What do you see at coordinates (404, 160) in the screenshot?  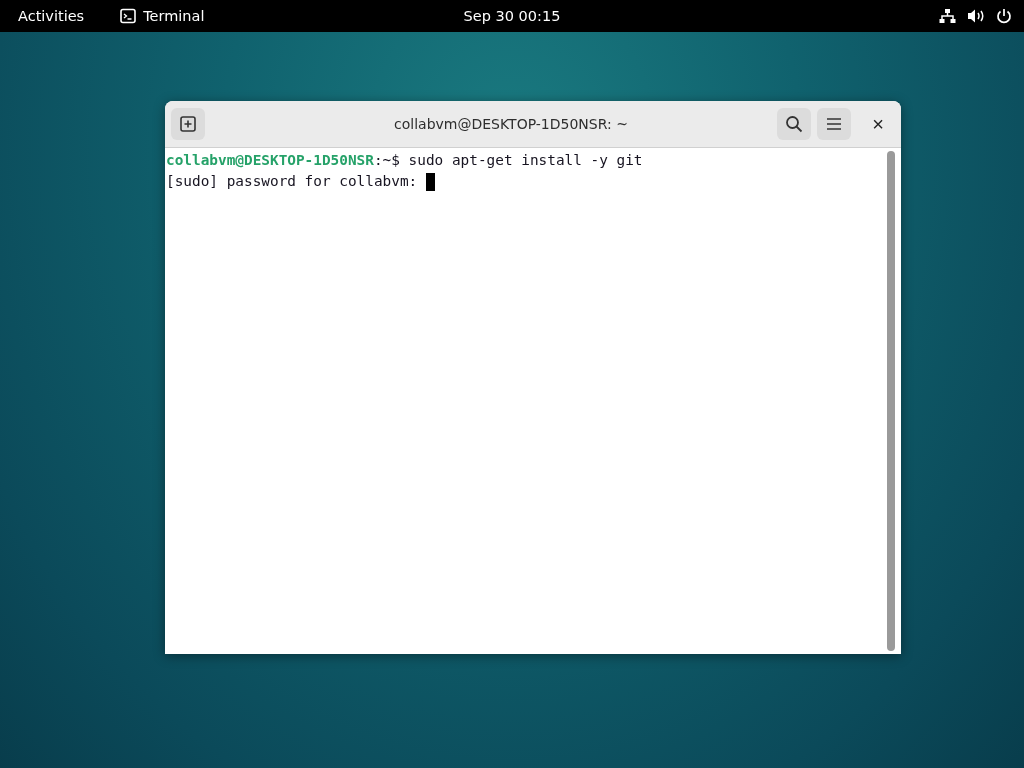 I see `command-line: collabvm@DESKTOP-1D50NSR:~$ sudo apt-get install -y git` at bounding box center [404, 160].